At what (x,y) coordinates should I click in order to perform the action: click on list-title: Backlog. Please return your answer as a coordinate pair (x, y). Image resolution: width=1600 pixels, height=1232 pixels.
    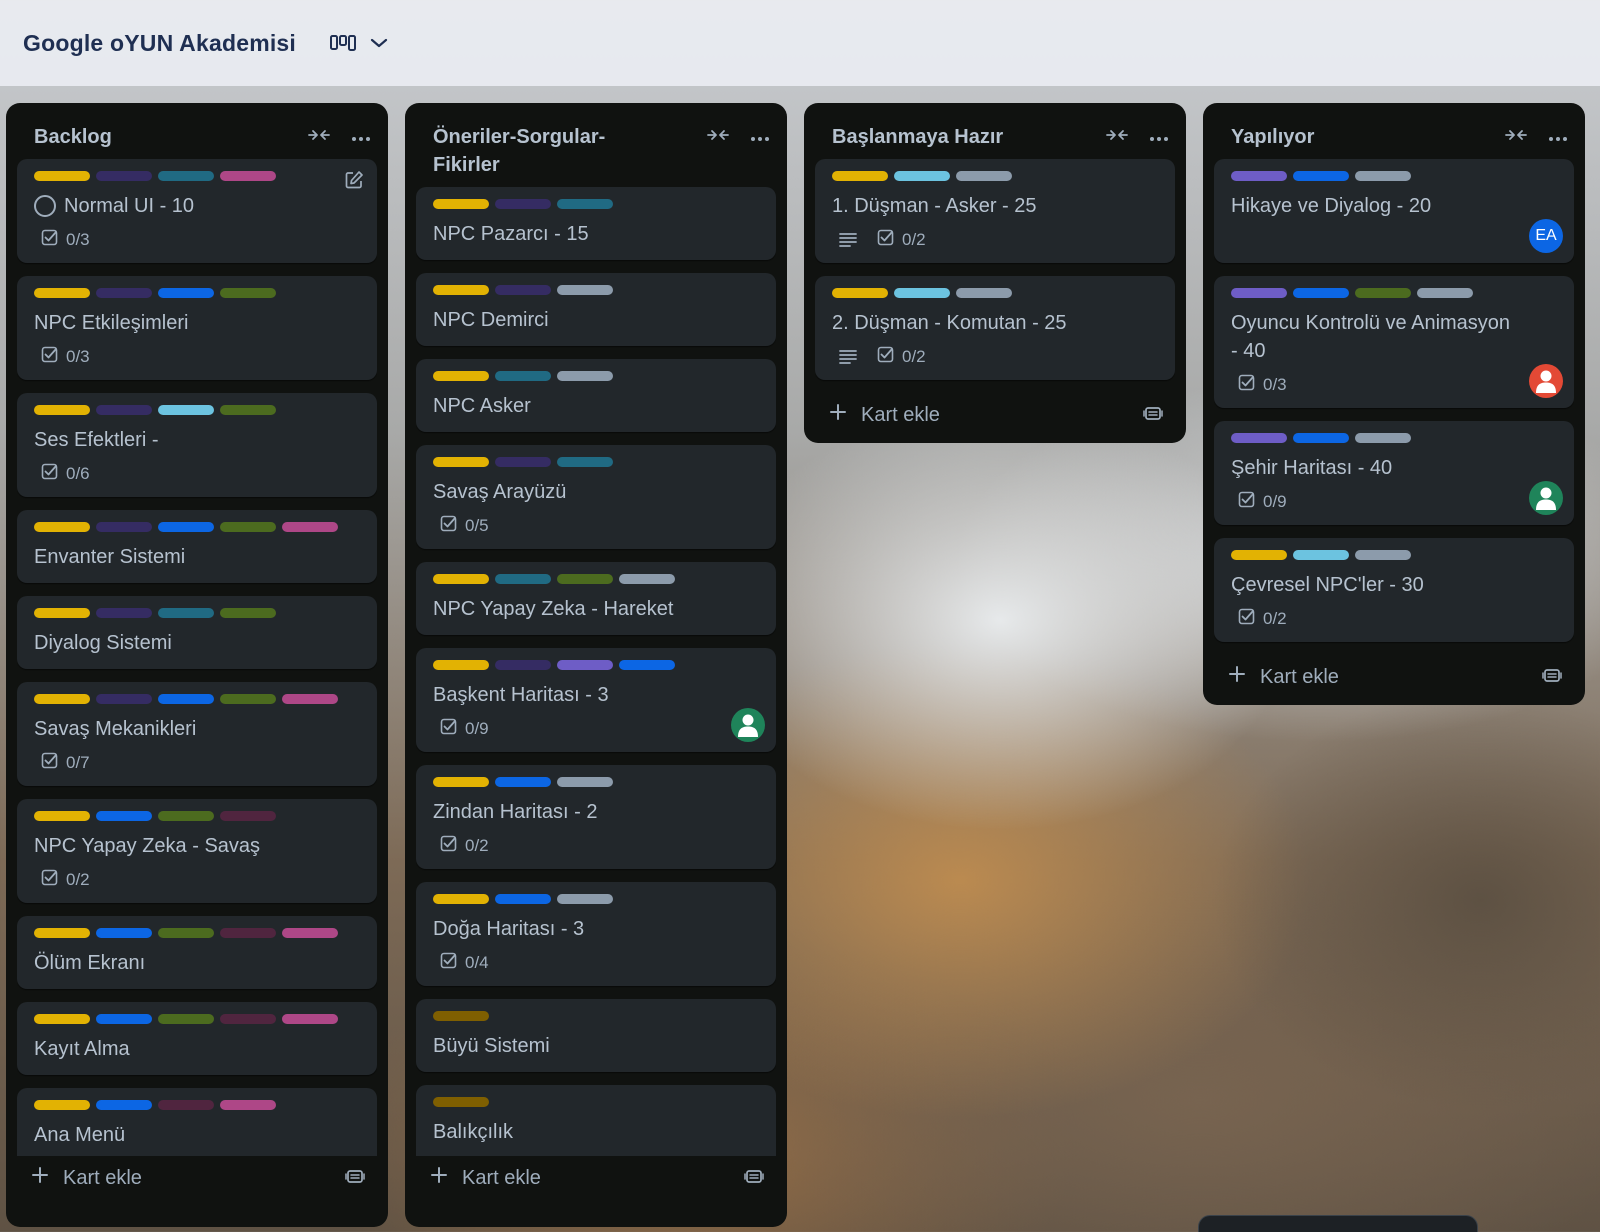
    Looking at the image, I should click on (139, 137).